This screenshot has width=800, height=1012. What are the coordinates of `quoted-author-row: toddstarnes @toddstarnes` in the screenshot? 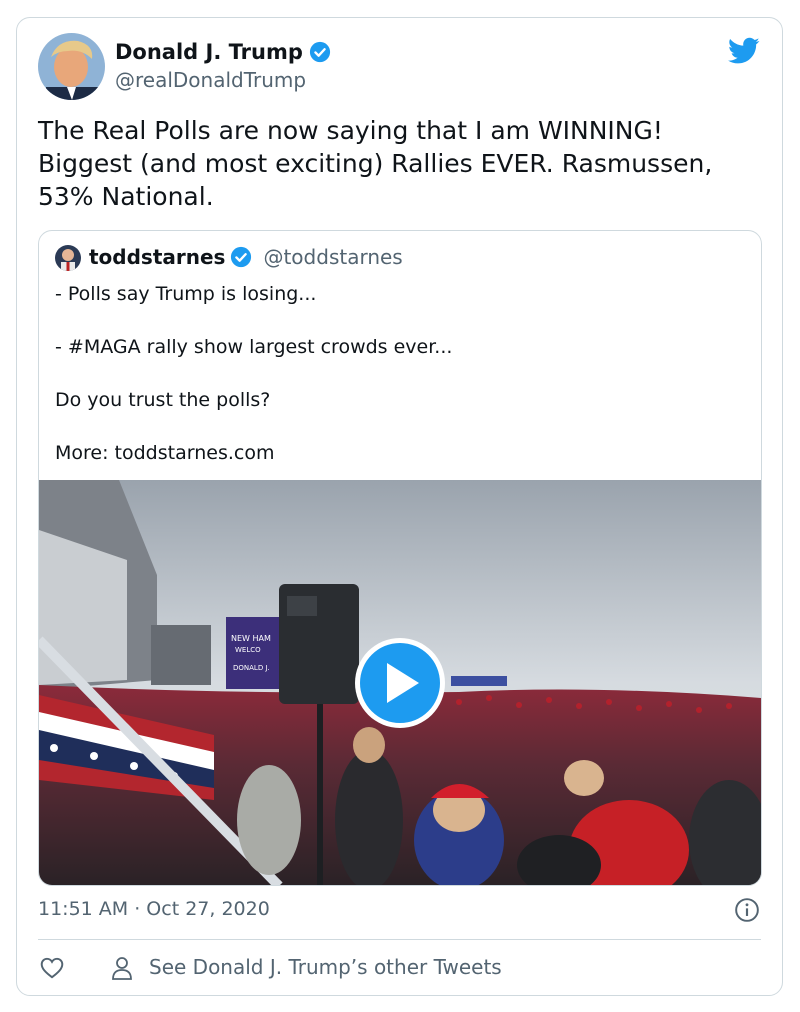 It's located at (246, 257).